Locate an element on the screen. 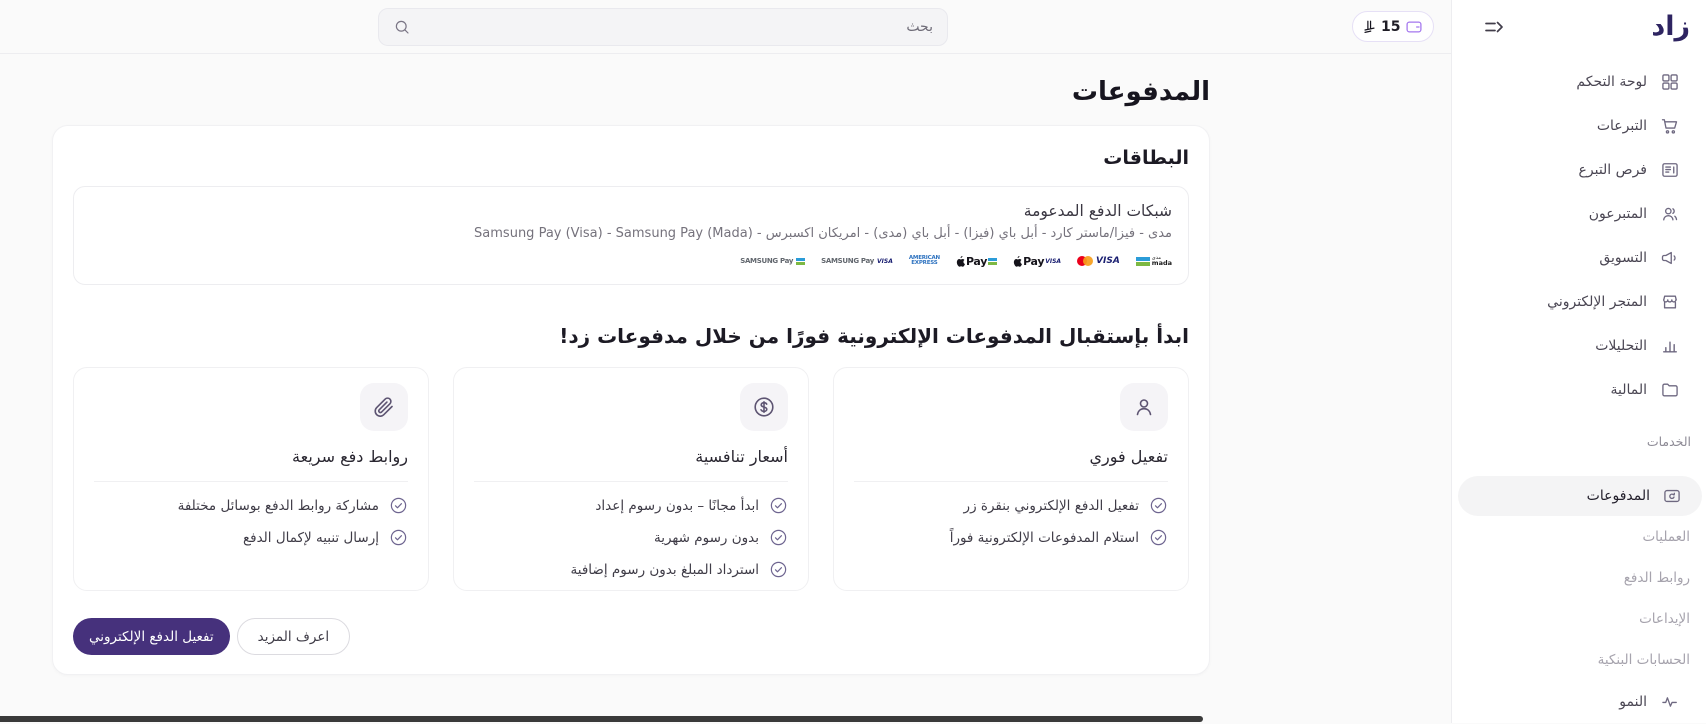  sidebar-subitem-bank-accounts: الحسابات البنكية is located at coordinates (1579, 659).